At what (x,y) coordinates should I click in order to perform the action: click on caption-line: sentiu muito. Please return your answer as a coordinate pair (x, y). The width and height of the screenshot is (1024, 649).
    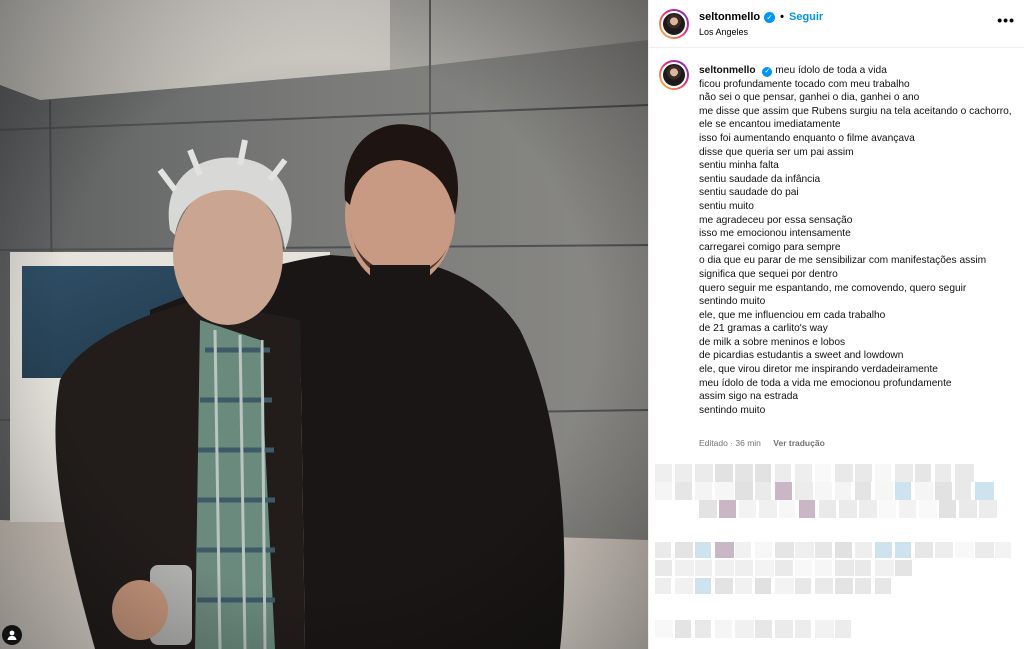
    Looking at the image, I should click on (726, 206).